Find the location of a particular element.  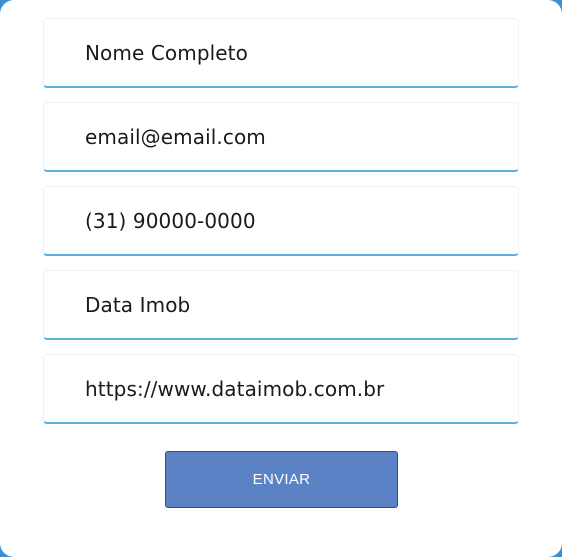

submit-button: ENVIAR is located at coordinates (281, 479).